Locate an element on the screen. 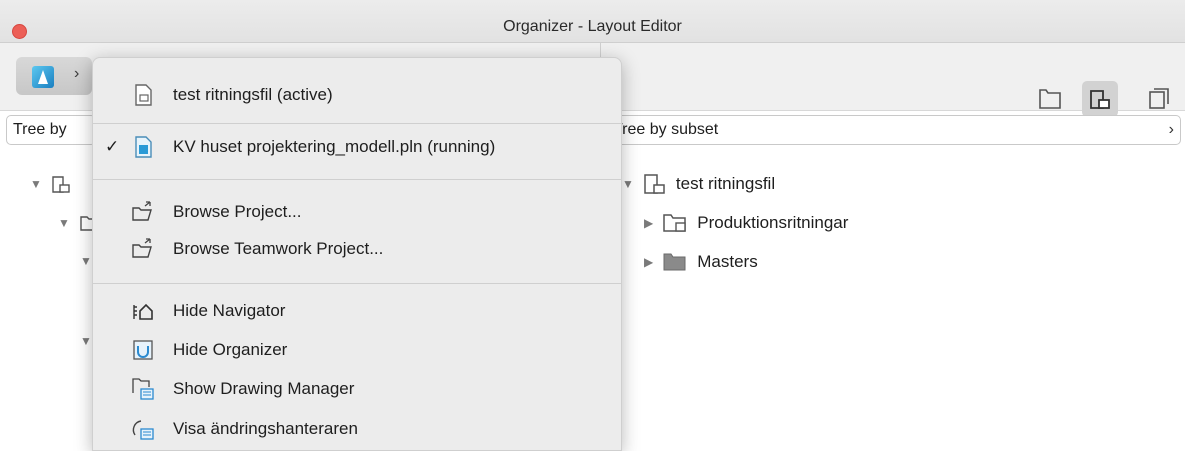 The width and height of the screenshot is (1185, 451). tree-item-test-ritningsfil: ▼ test ritningsfil is located at coordinates (698, 184).